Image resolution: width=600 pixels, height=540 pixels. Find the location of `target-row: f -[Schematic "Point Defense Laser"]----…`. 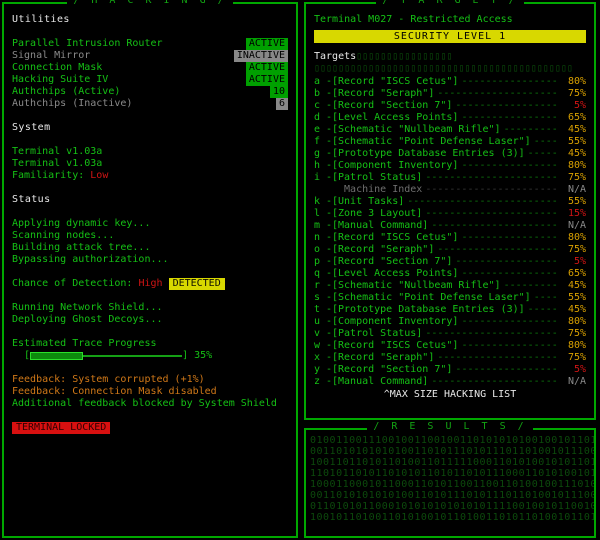

target-row: f -[Schematic "Point Defense Laser"]----… is located at coordinates (450, 142).